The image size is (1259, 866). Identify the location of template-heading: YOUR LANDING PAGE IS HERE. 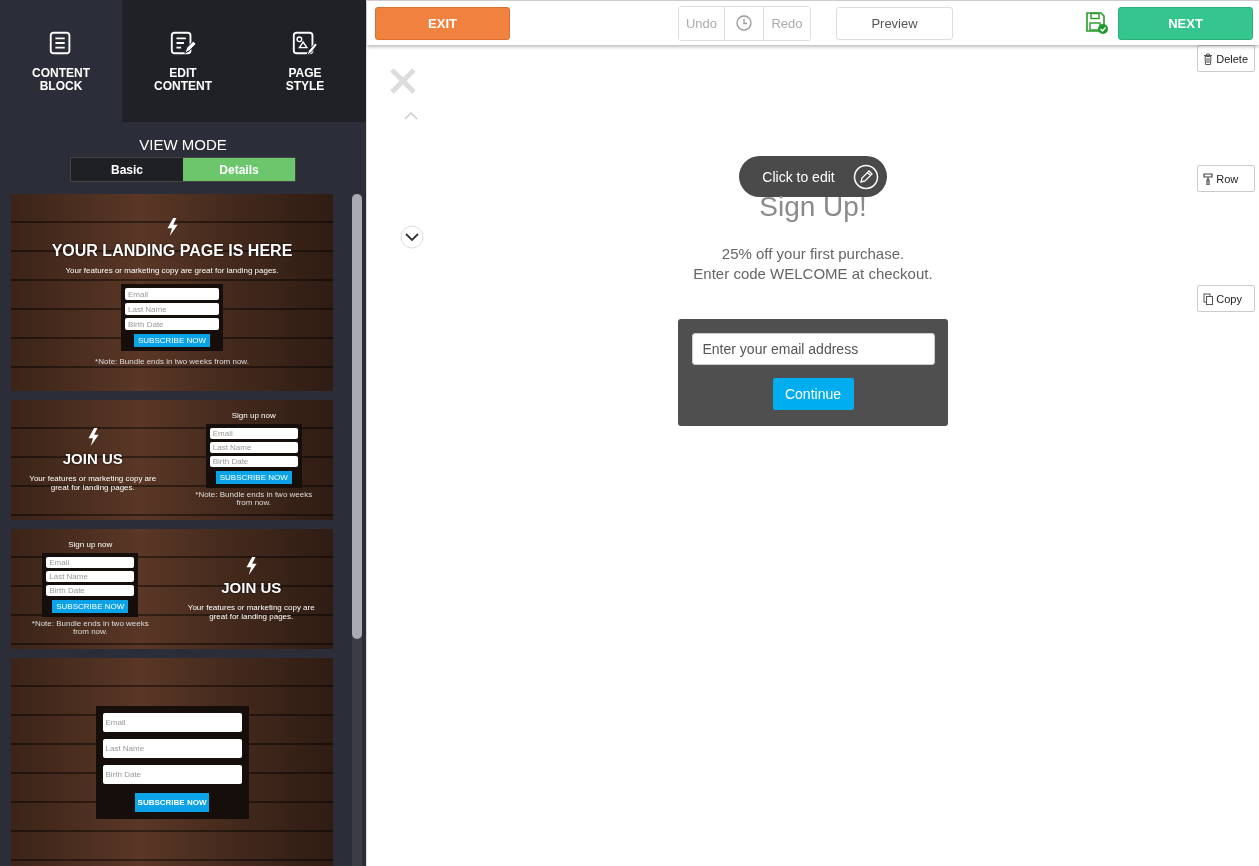
(172, 251).